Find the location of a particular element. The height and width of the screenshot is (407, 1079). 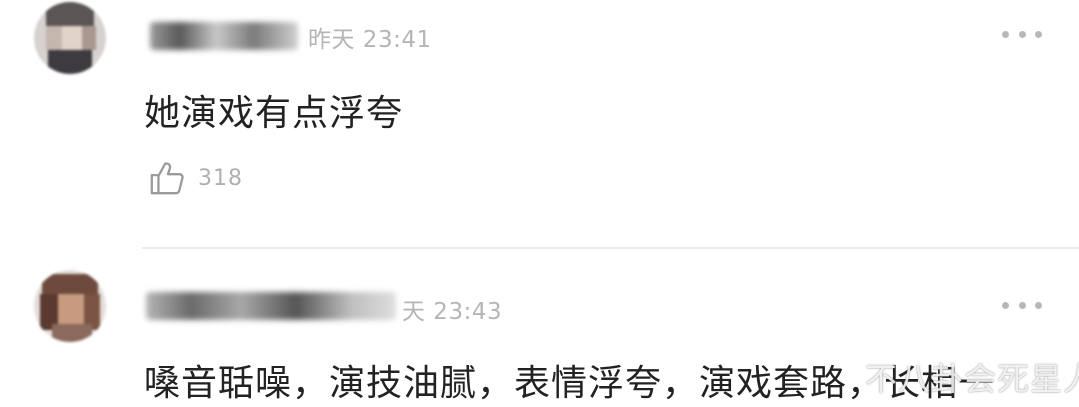

comment-text: 她演戏有点浮夸 is located at coordinates (274, 113).